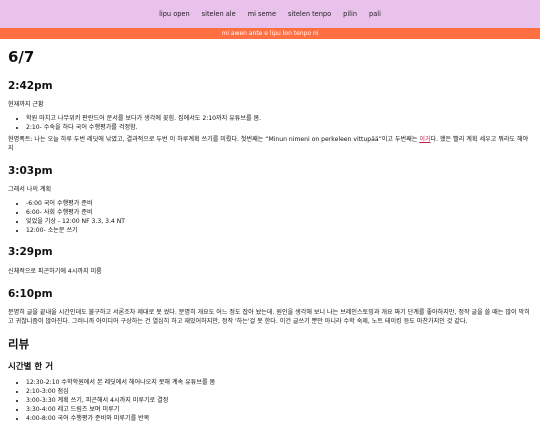 The height and width of the screenshot is (424, 540). I want to click on entry-3-29pm: 3:29pm 신체적으로 피곤하기에 4시까지 미룸, so click(270, 260).